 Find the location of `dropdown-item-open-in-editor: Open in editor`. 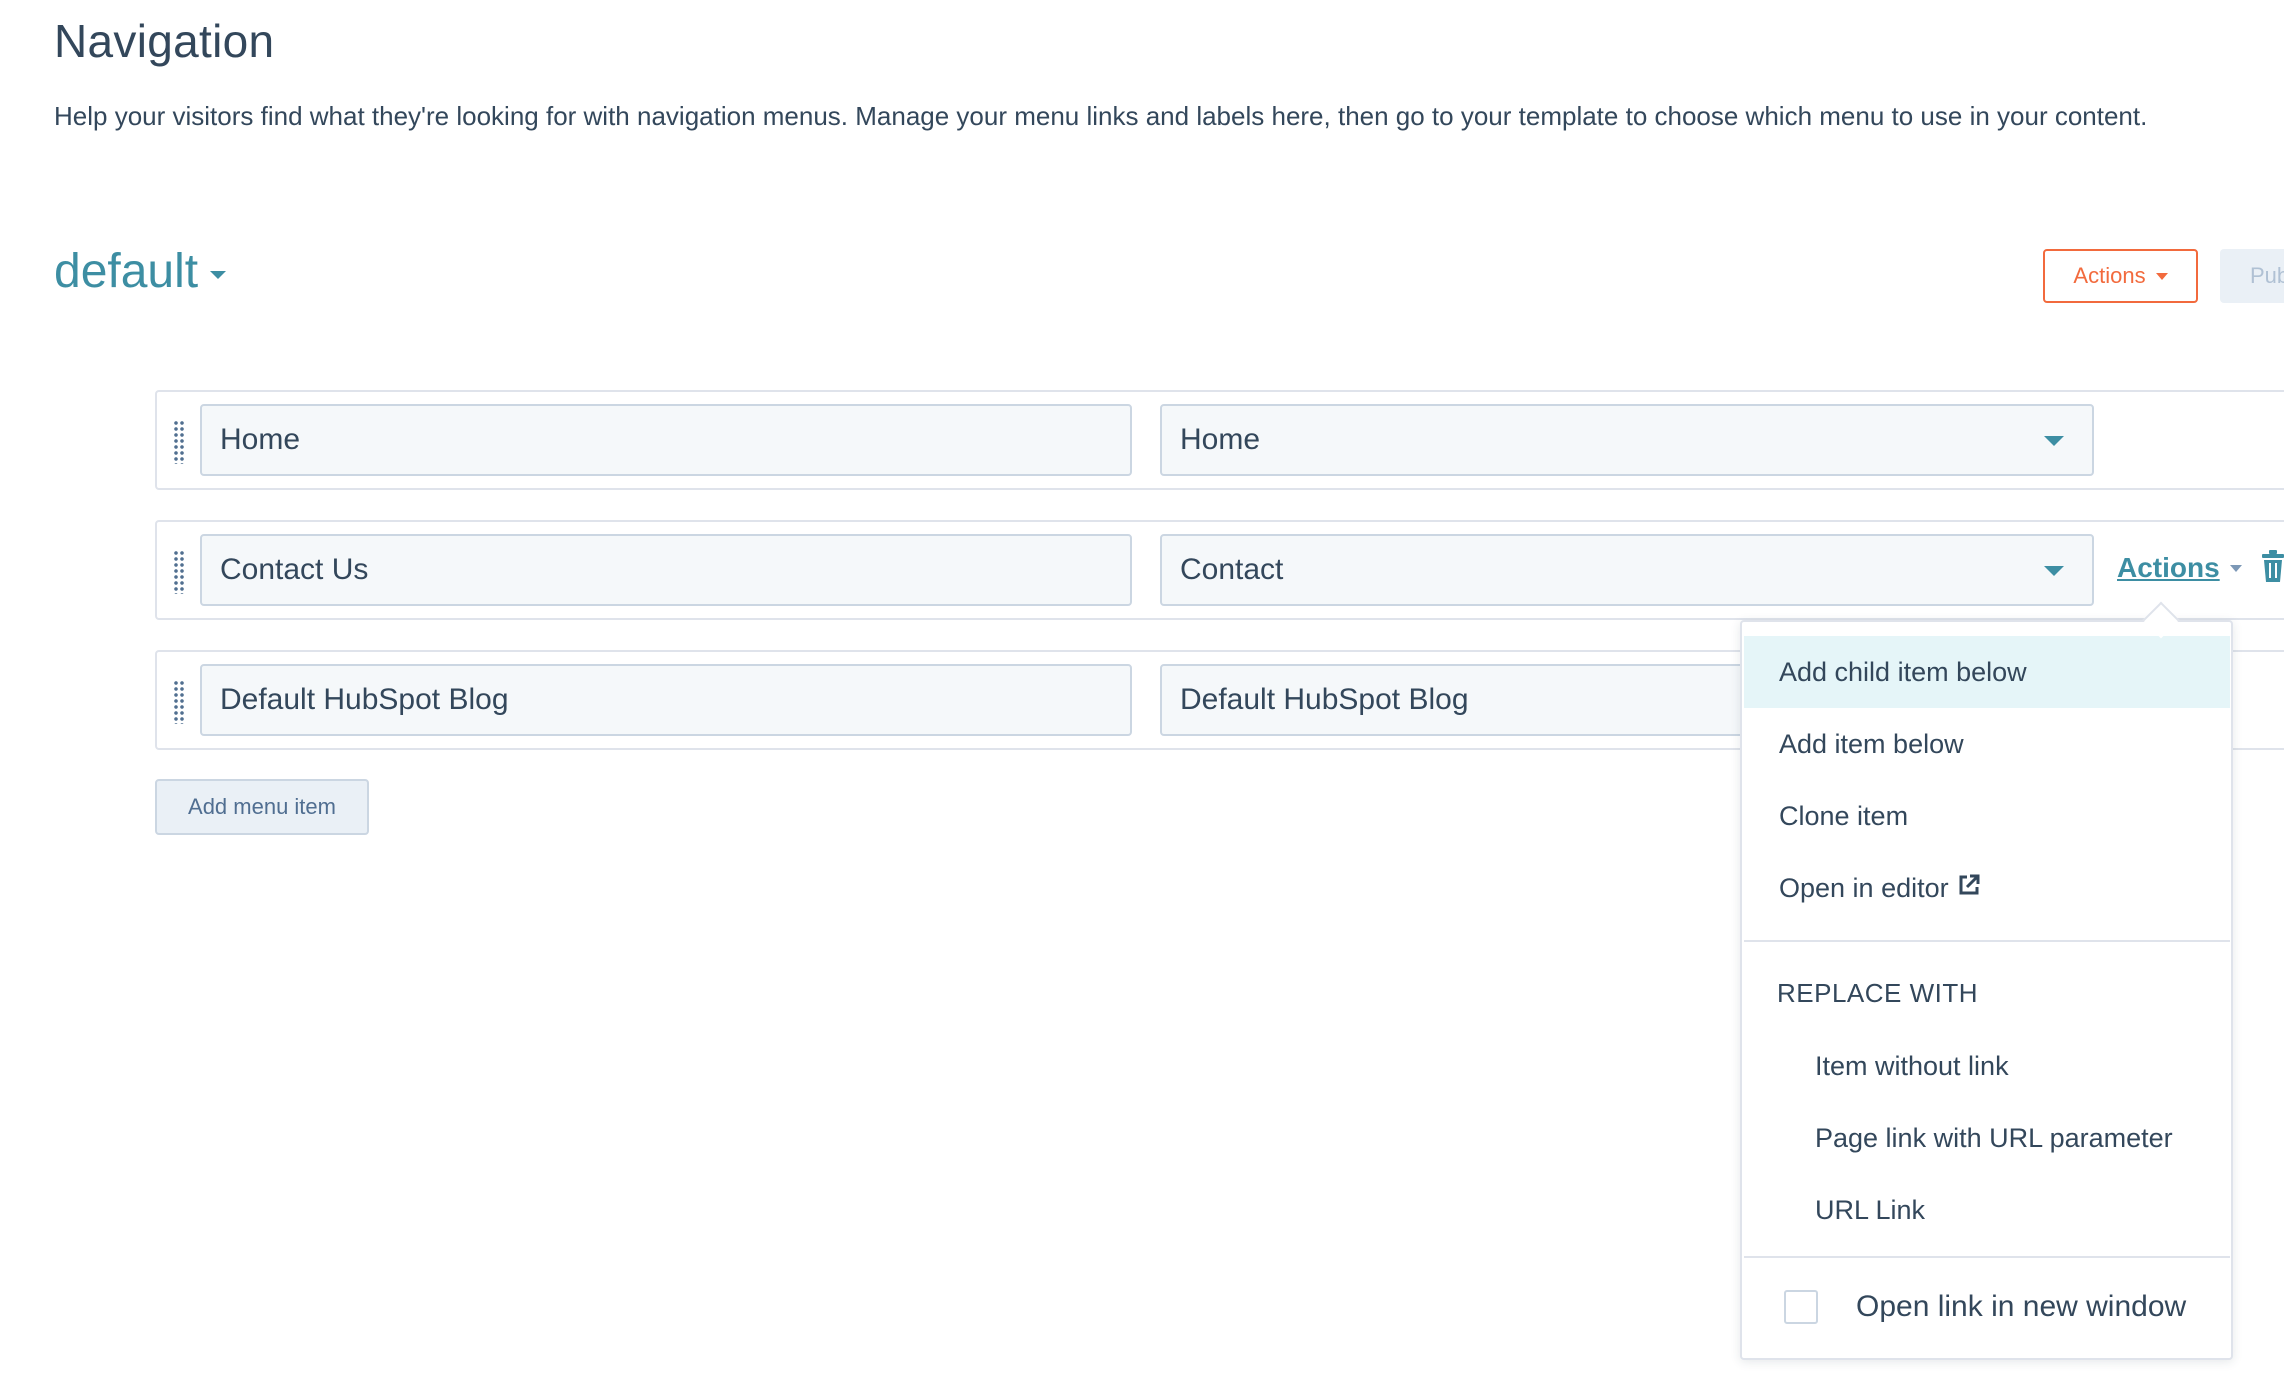

dropdown-item-open-in-editor: Open in editor is located at coordinates (1987, 888).